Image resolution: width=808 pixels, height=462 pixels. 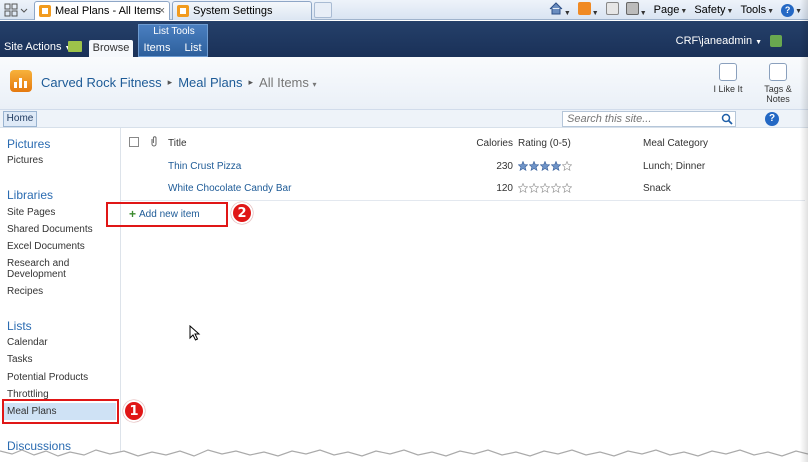 I want to click on nav-heading-libraries: Libraries, so click(x=30, y=195).